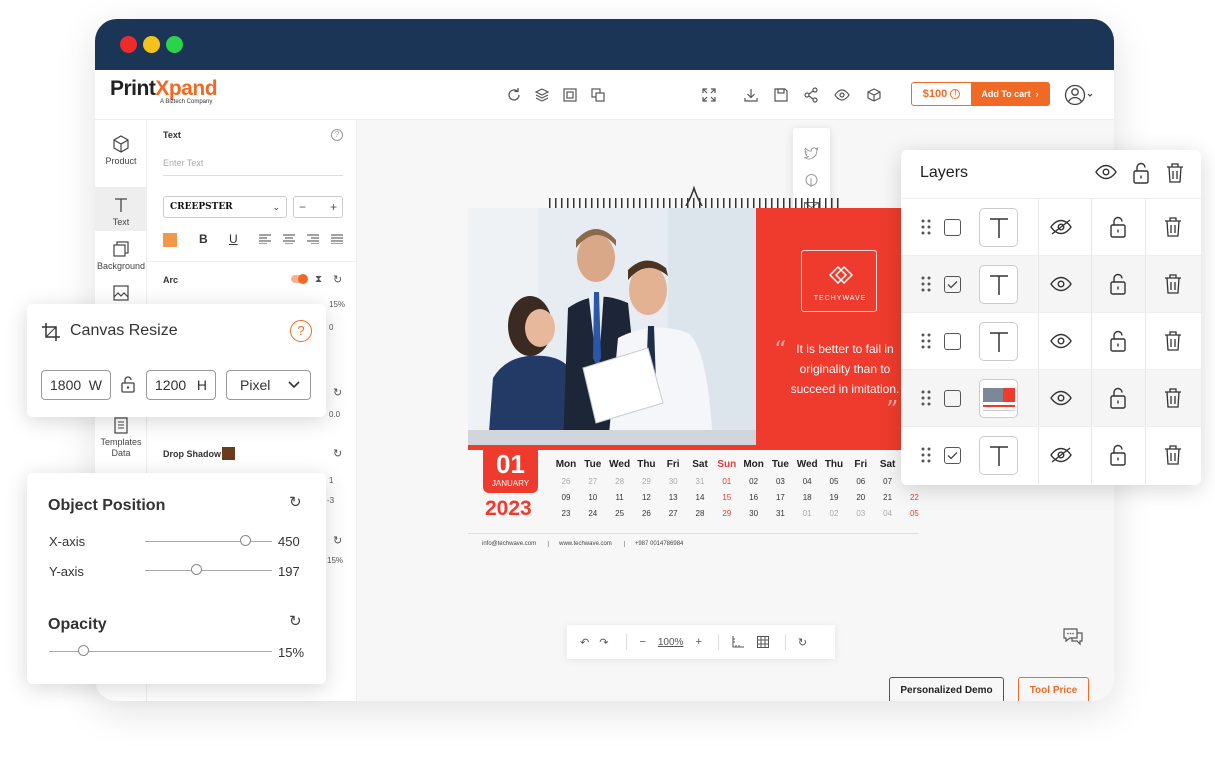 The image size is (1215, 766). Describe the element at coordinates (318, 279) in the screenshot. I see `hourglass-icon: ⧗` at that location.